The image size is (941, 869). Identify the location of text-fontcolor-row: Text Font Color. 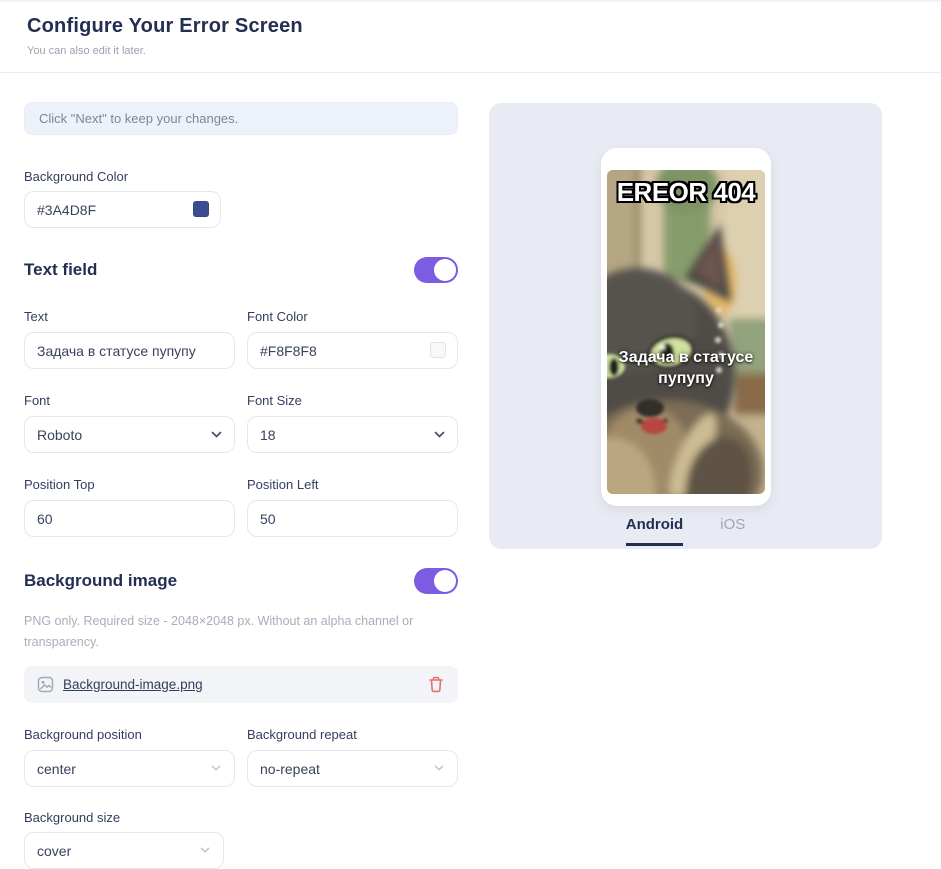
(241, 339).